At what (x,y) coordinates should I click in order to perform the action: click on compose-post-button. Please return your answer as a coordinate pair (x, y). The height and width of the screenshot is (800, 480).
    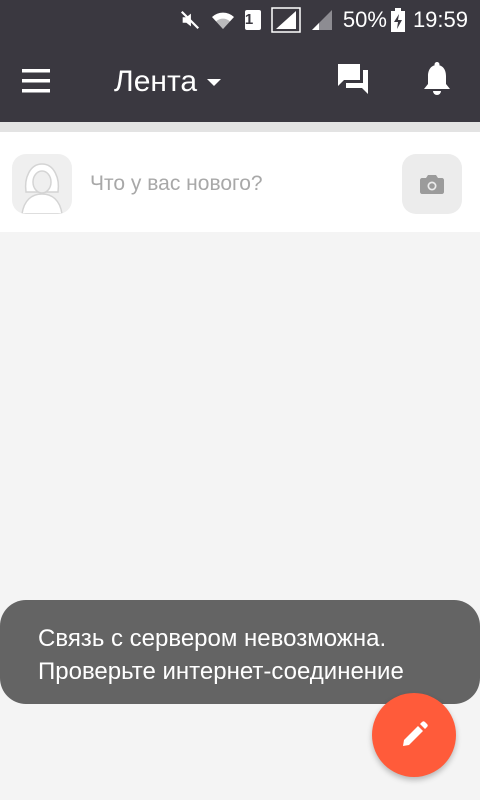
    Looking at the image, I should click on (414, 735).